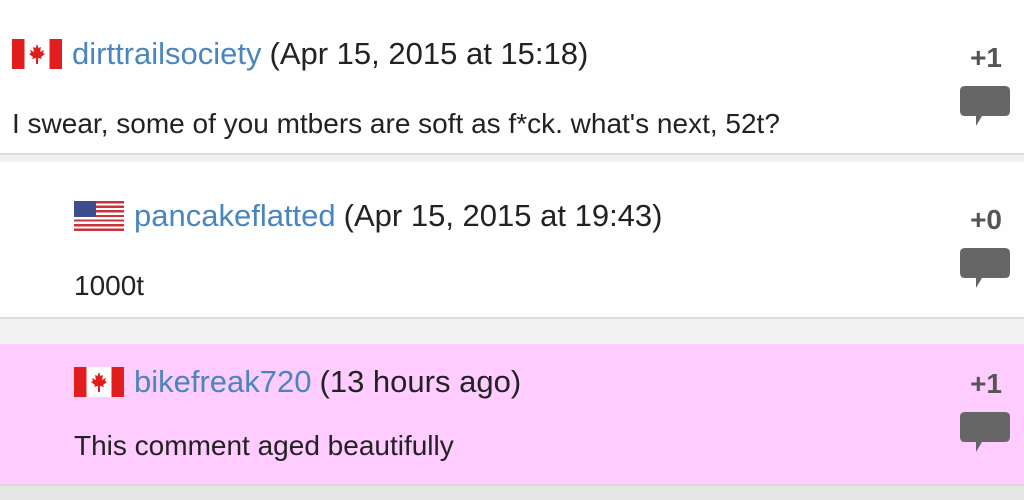  What do you see at coordinates (420, 381) in the screenshot?
I see `comment-date: (13 hours ago)` at bounding box center [420, 381].